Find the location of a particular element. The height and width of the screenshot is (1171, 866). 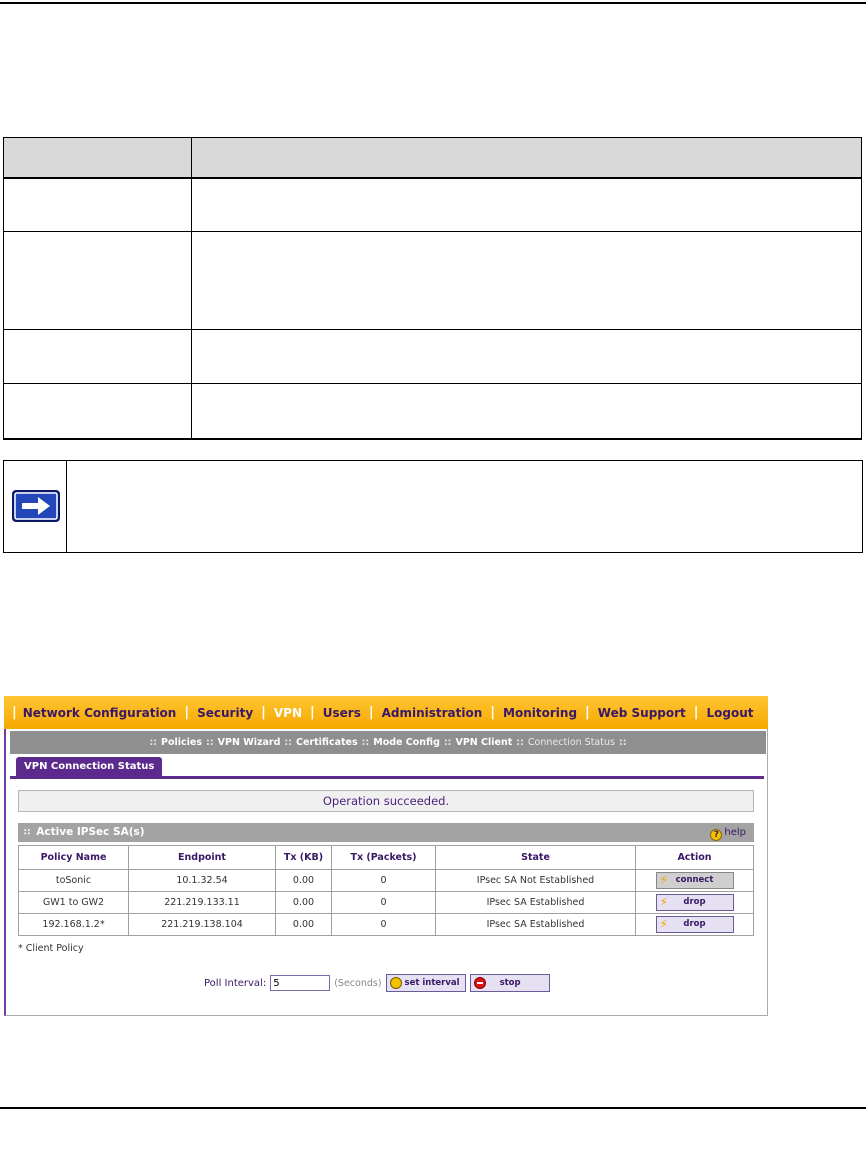

col-tx-kb: Tx (KB) is located at coordinates (303, 857).